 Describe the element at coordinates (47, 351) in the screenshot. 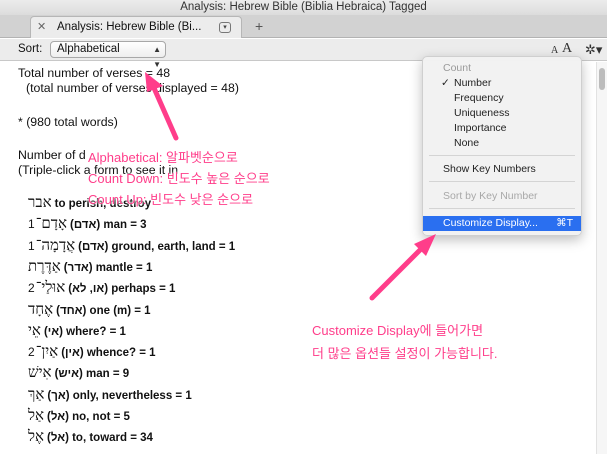

I see `hebrew-form: אַיִן־` at that location.